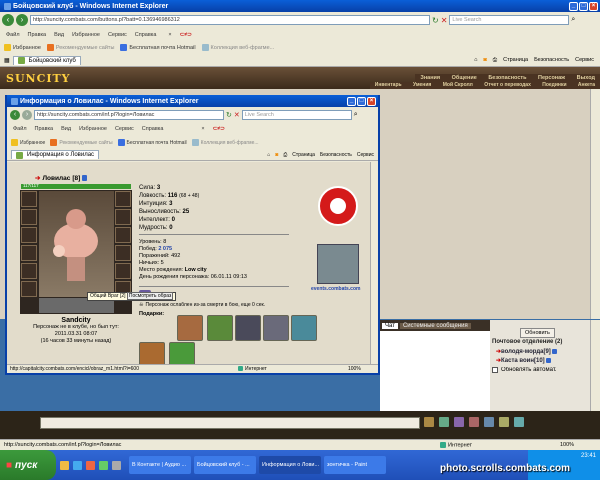 The width and height of the screenshot is (600, 480). Describe the element at coordinates (430, 78) in the screenshot. I see `nav-knowledge: Знания` at that location.